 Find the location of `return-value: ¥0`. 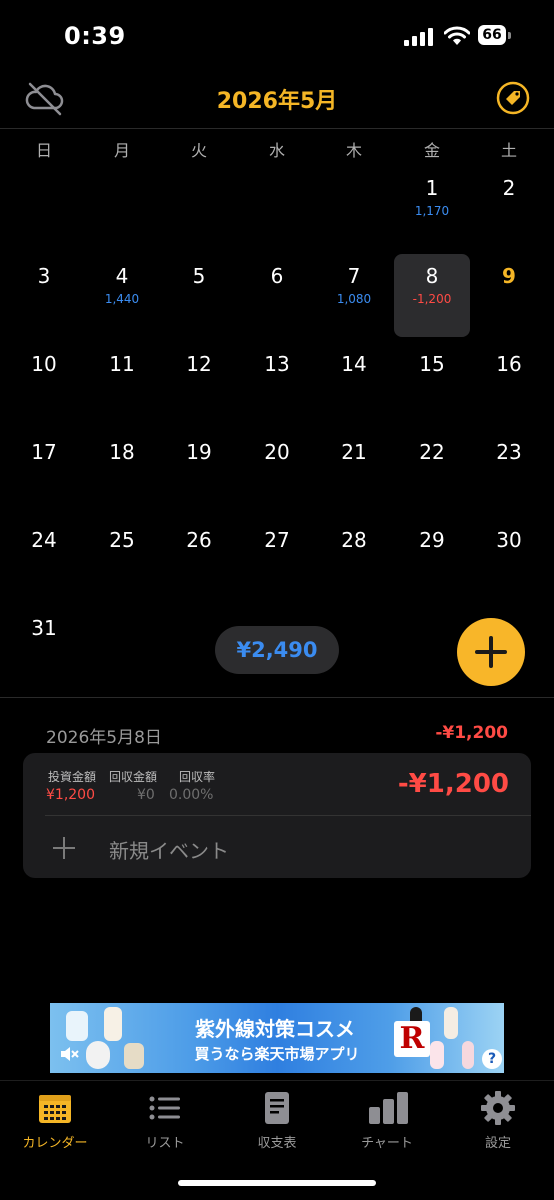

return-value: ¥0 is located at coordinates (146, 795).